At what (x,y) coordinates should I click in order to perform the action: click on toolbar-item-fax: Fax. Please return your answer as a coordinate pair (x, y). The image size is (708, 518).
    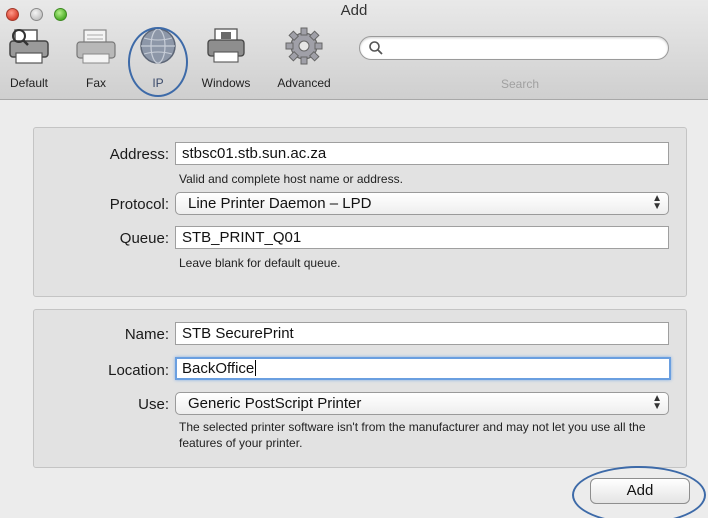
    Looking at the image, I should click on (96, 59).